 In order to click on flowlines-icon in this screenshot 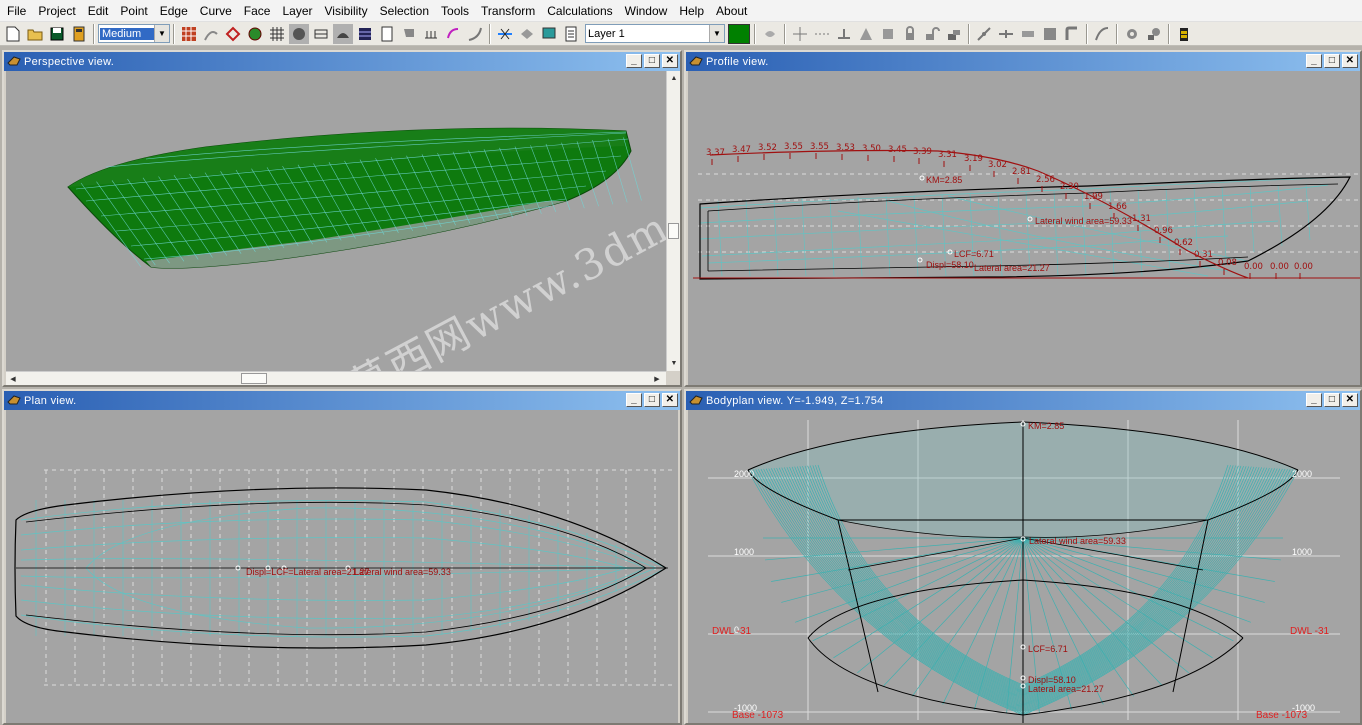, I will do `click(453, 34)`.